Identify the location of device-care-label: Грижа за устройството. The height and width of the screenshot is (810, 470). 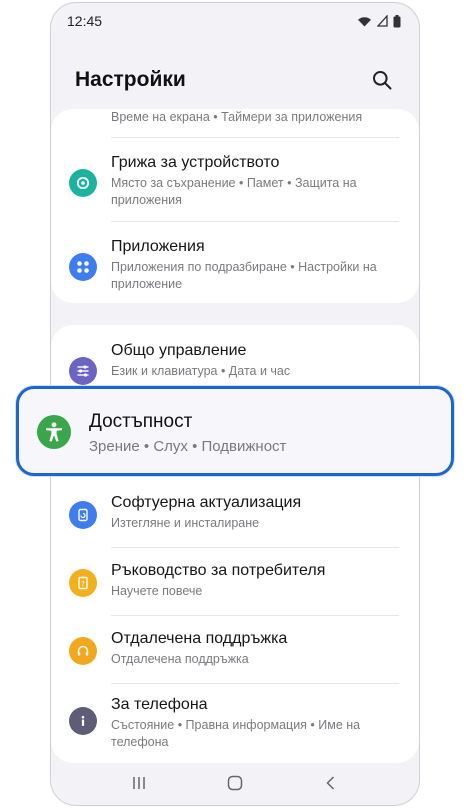
(195, 162).